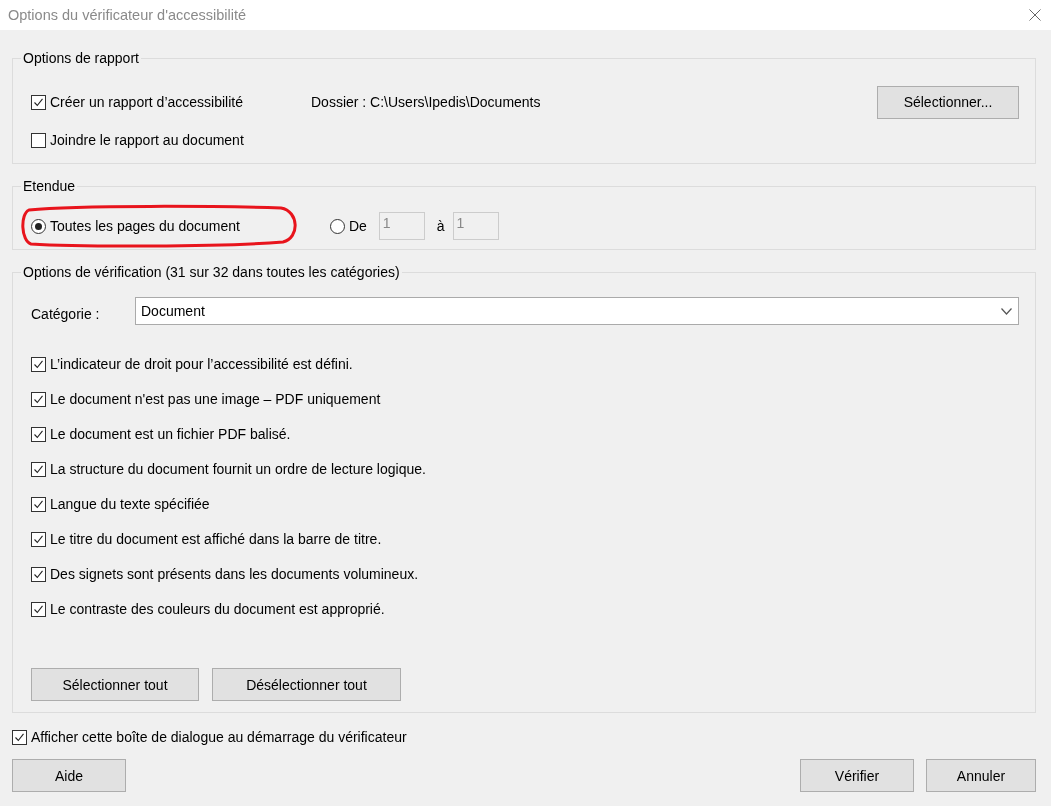 This screenshot has width=1051, height=806. What do you see at coordinates (217, 609) in the screenshot?
I see `checkbox-label: Le contraste des couleurs du document est approprié.` at bounding box center [217, 609].